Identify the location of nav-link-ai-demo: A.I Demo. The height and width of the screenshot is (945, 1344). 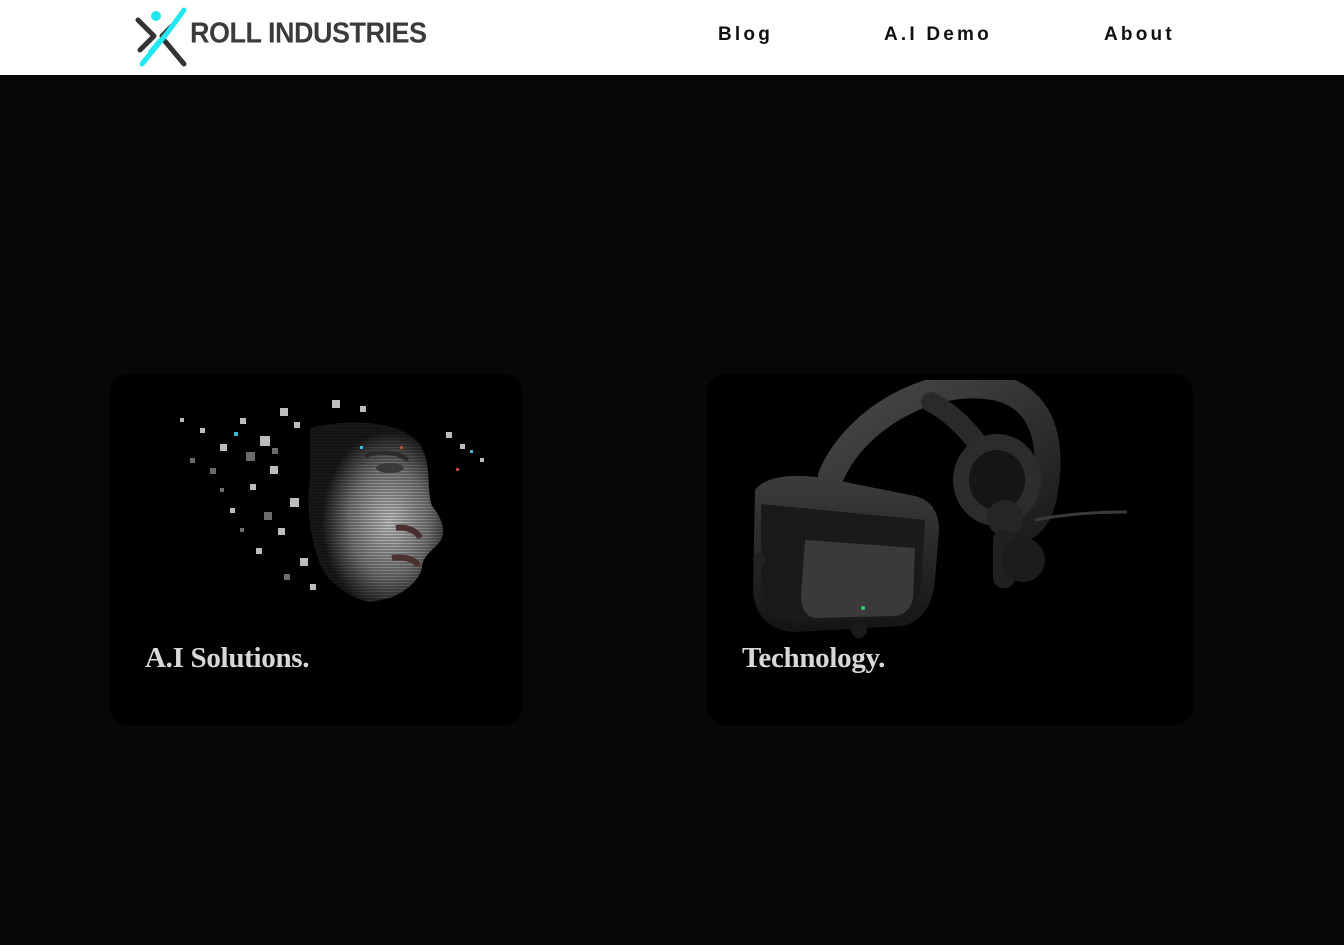
(938, 37).